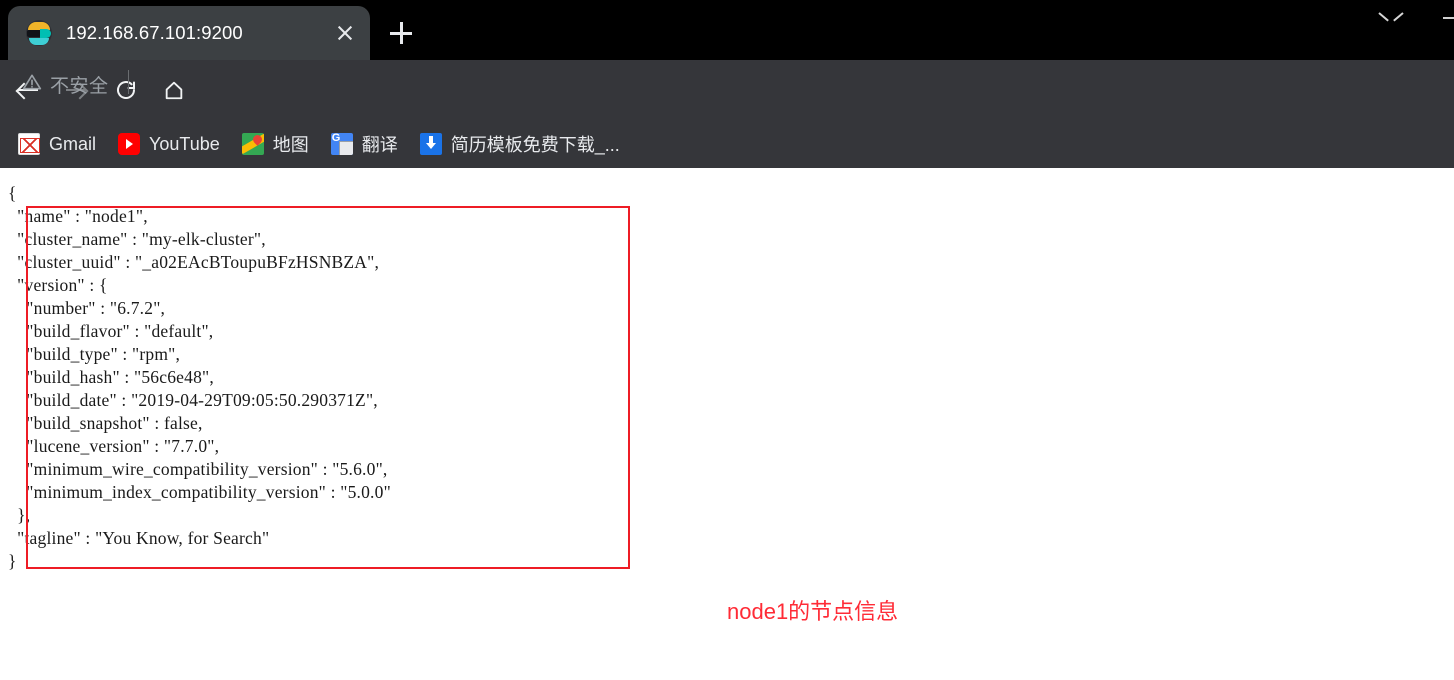  I want to click on bookmark-label: Gmail, so click(73, 143).